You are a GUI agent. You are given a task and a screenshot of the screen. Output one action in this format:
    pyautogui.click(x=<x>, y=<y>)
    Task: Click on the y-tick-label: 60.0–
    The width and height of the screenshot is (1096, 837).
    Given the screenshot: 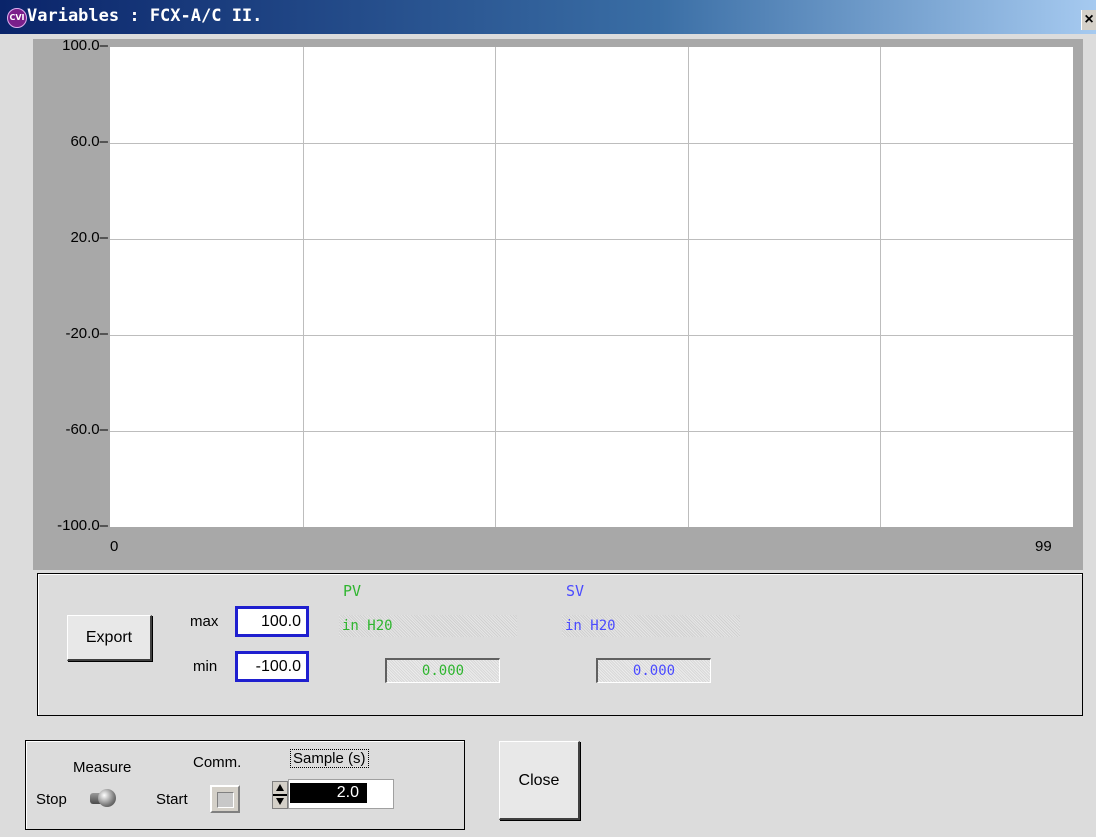 What is the action you would take?
    pyautogui.click(x=89, y=141)
    